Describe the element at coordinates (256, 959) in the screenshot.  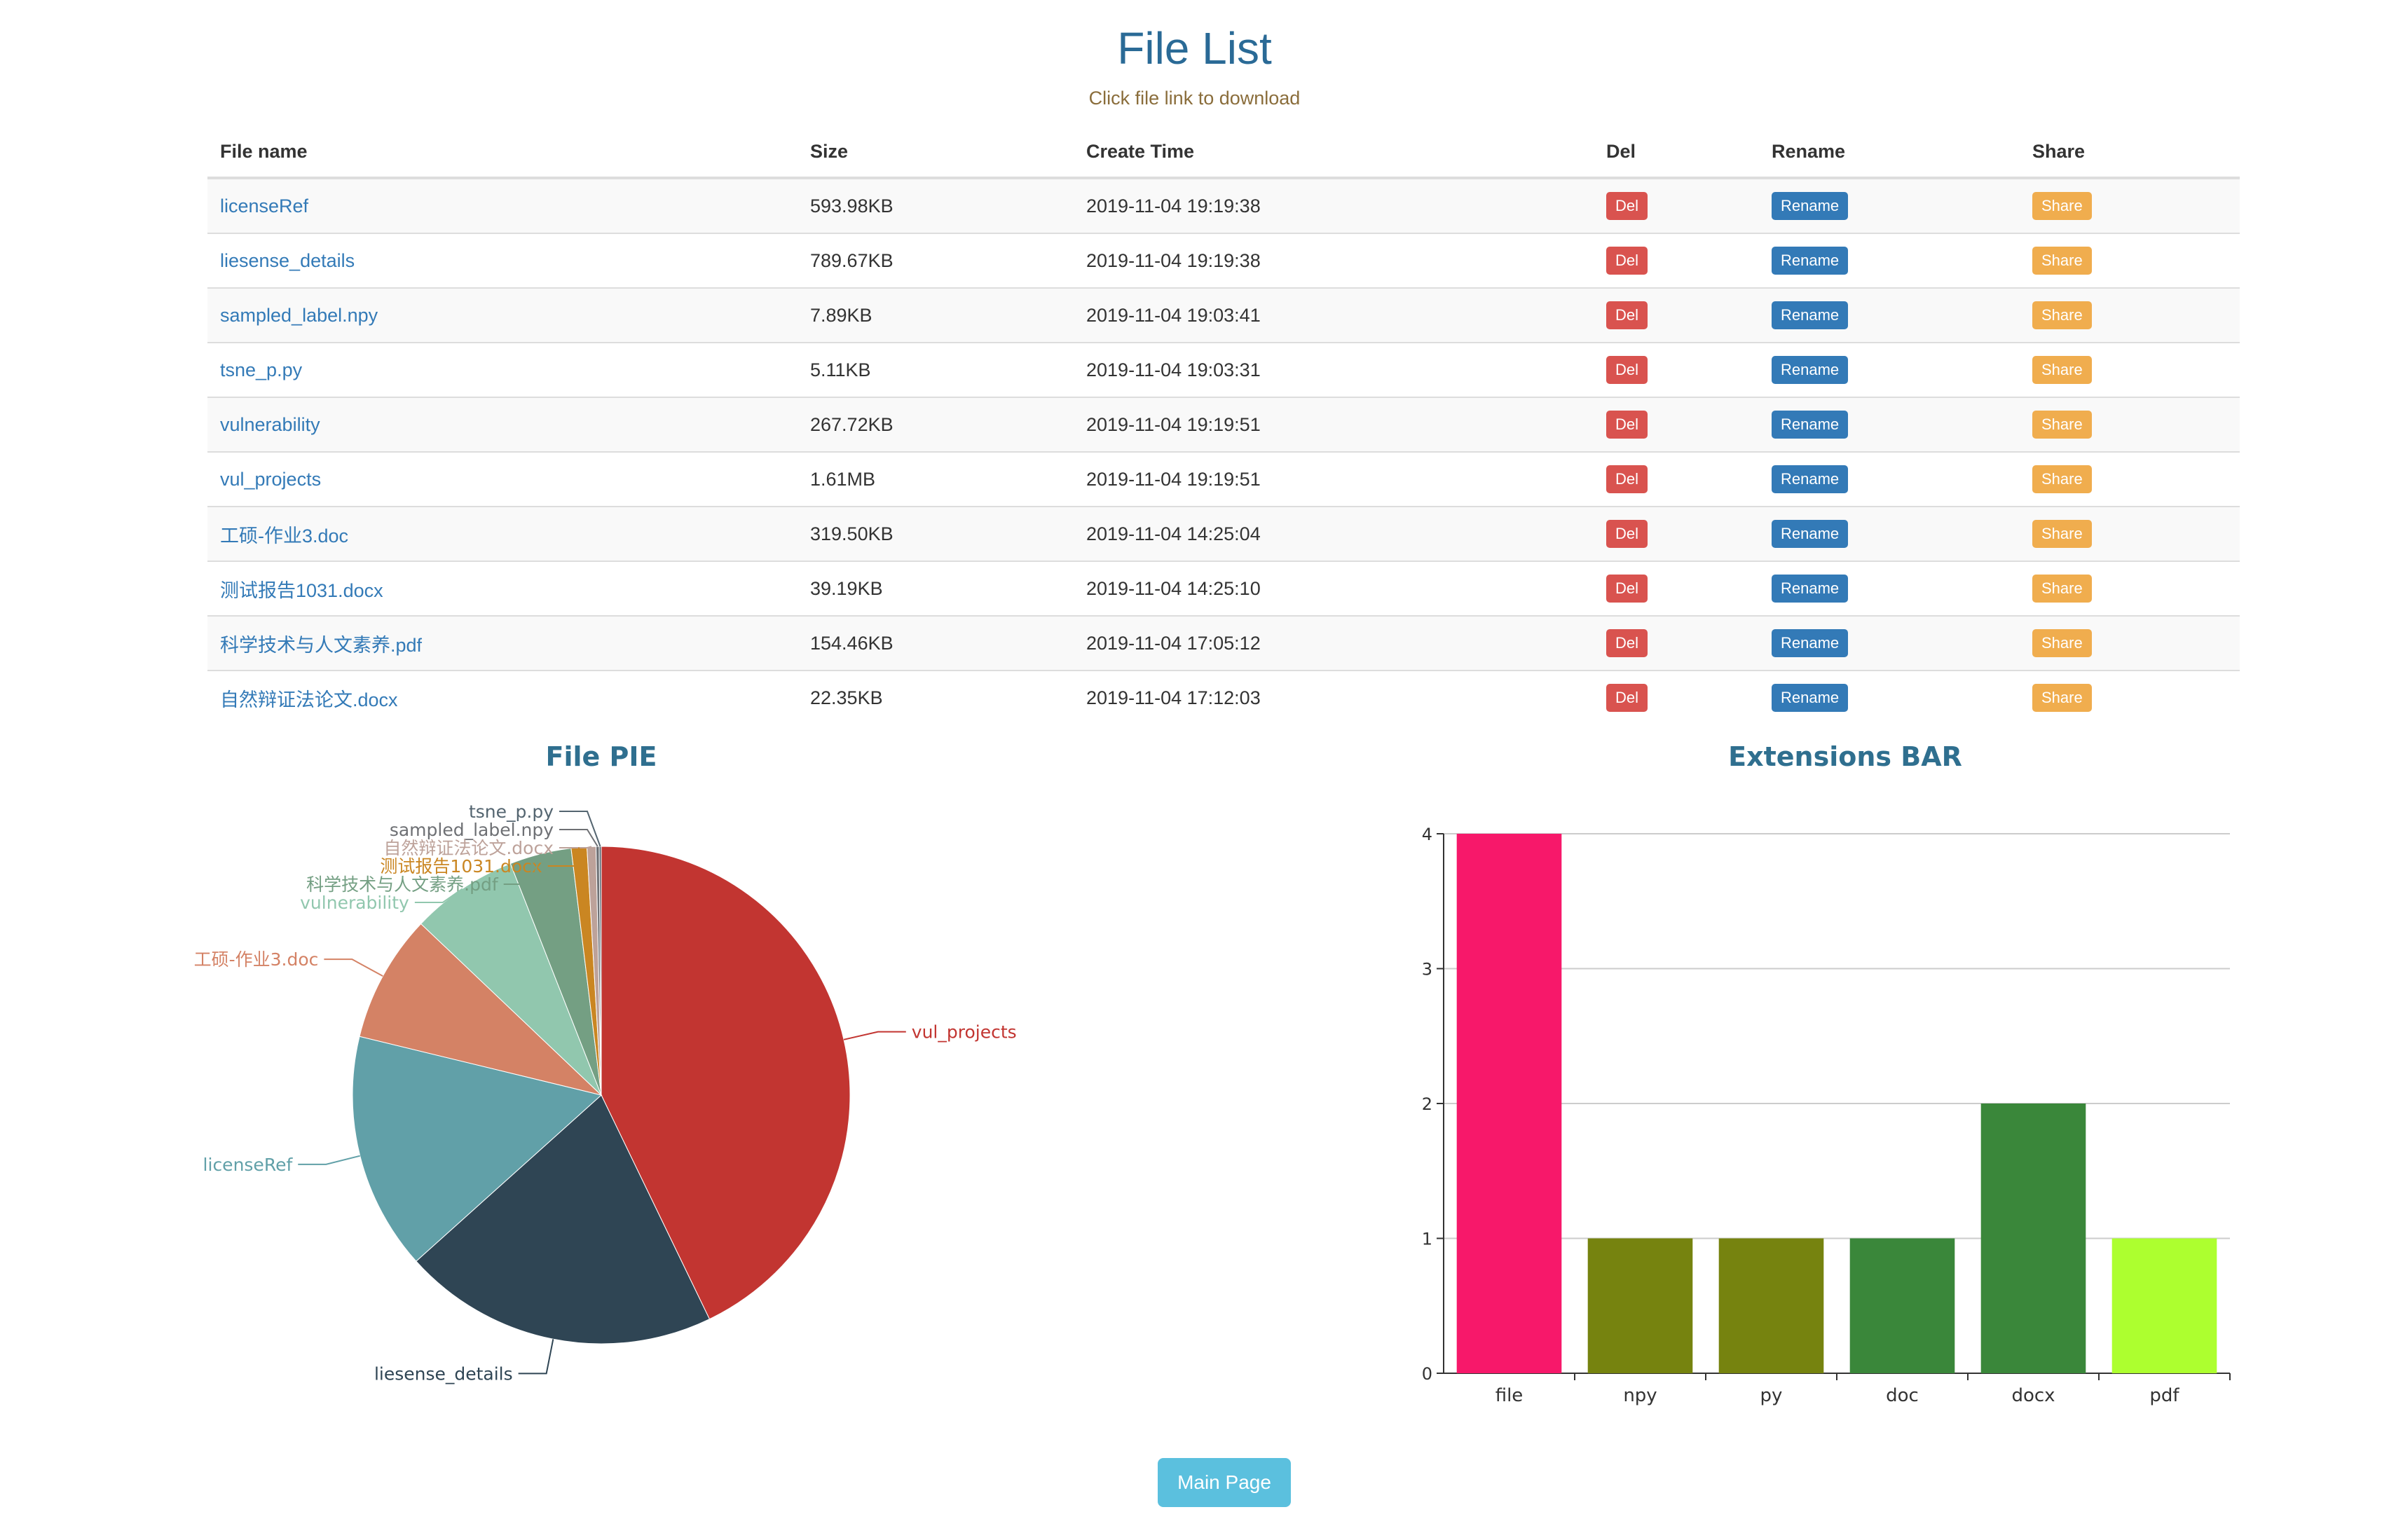
I see `pie-slice-label: 工硕-作业3.doc` at that location.